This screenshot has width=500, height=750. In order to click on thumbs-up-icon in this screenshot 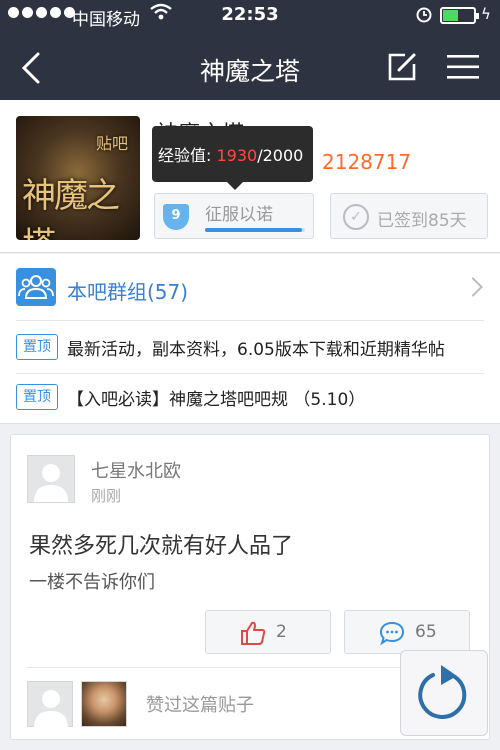, I will do `click(253, 633)`.